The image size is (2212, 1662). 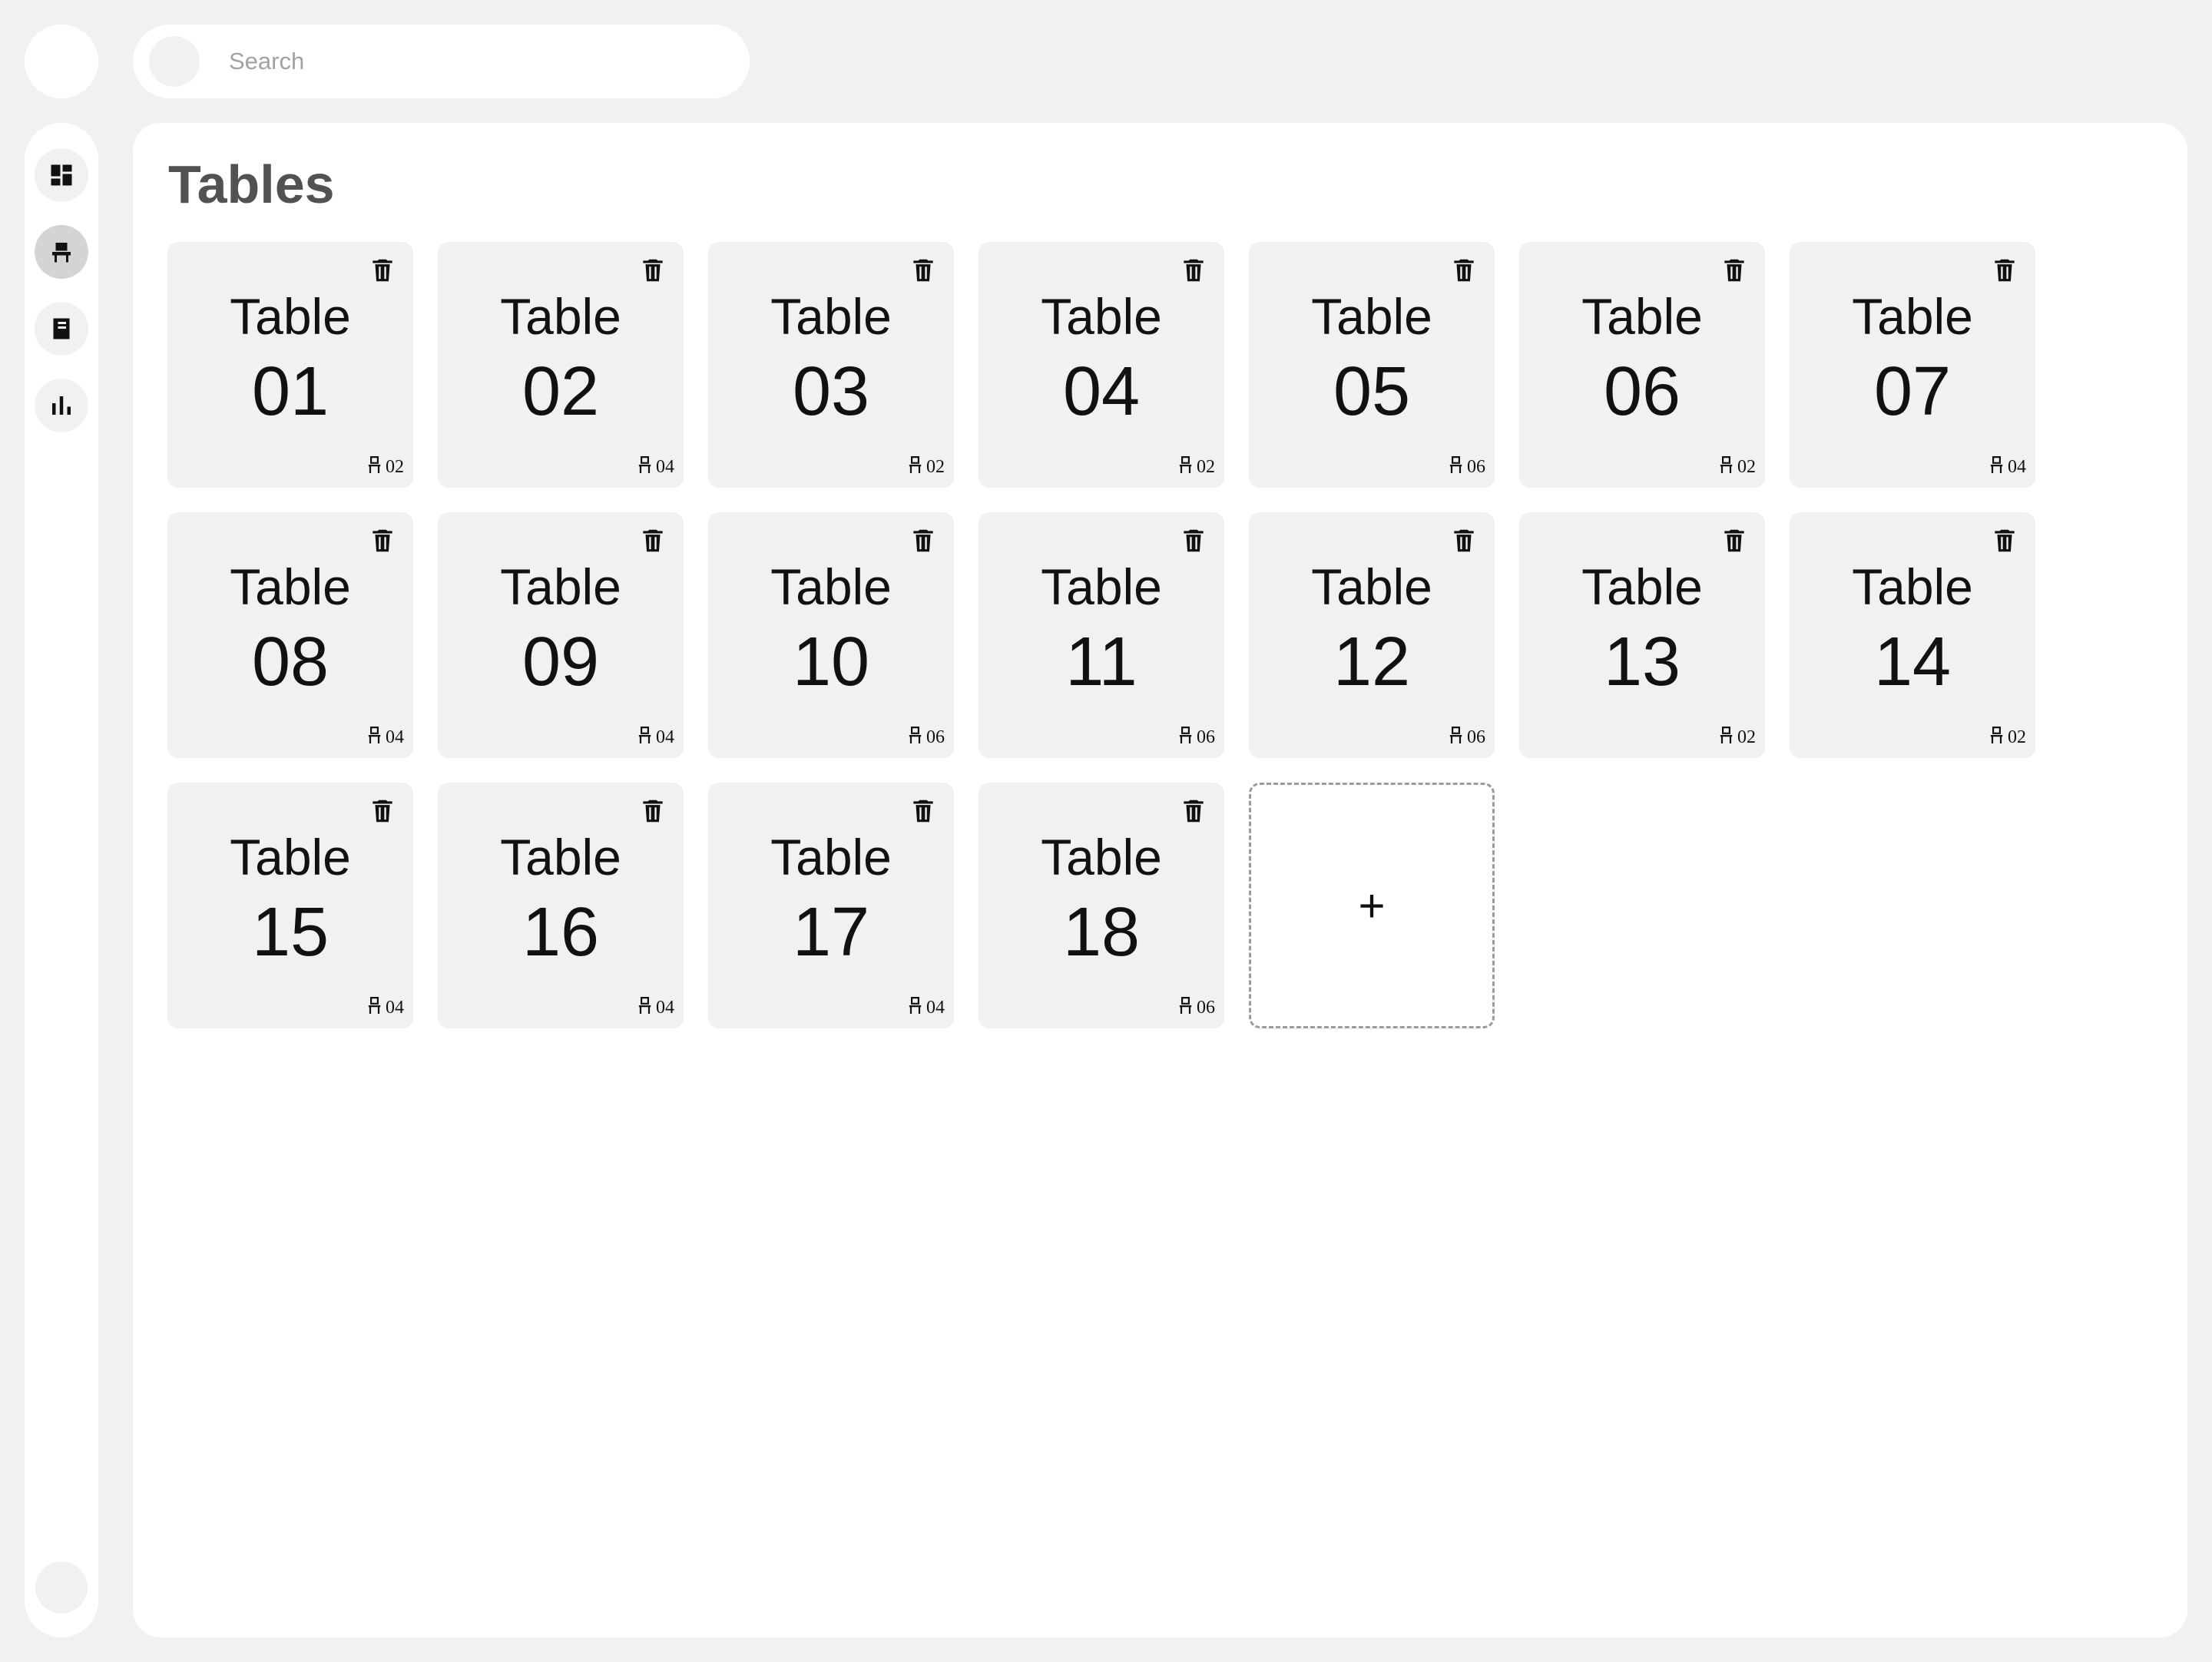 I want to click on table-card: Table 11 06, so click(x=1101, y=635).